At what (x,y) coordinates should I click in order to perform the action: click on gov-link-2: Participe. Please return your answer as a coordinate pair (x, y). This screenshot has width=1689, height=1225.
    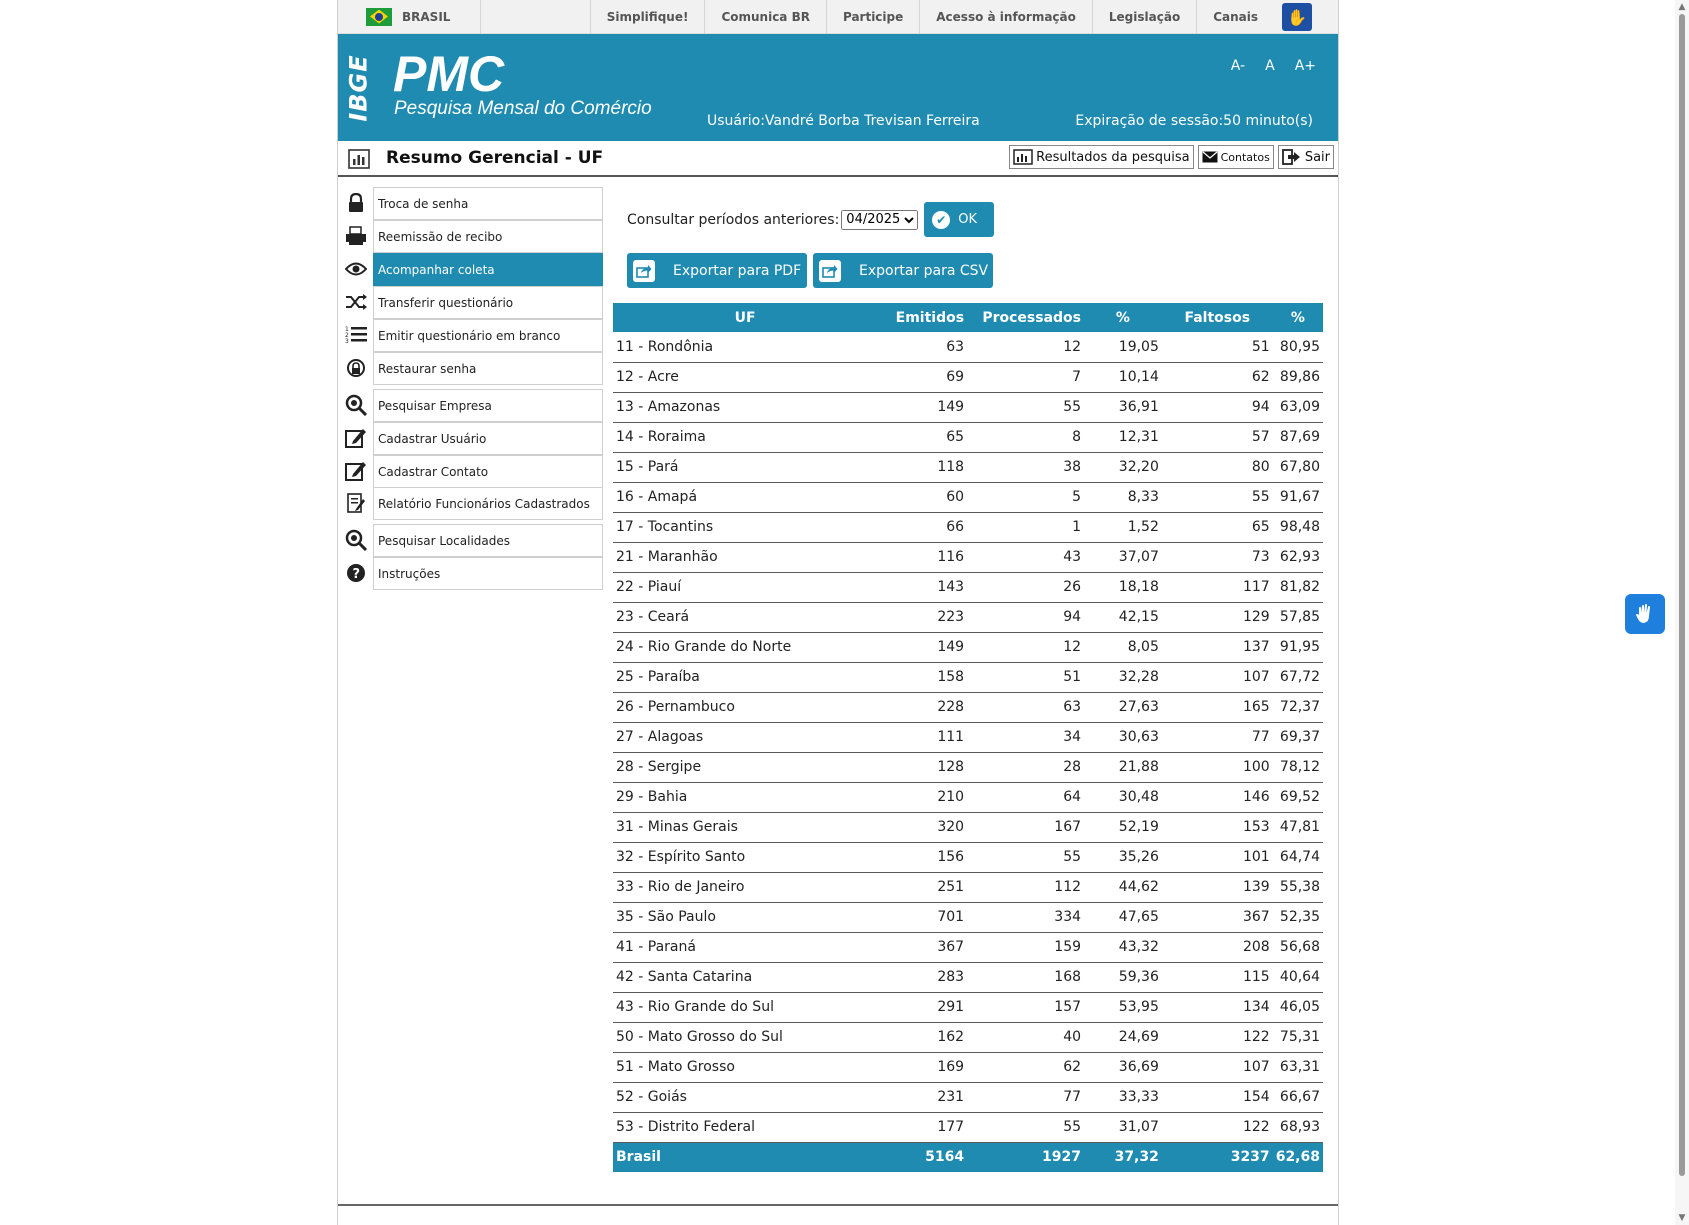
    Looking at the image, I should click on (872, 17).